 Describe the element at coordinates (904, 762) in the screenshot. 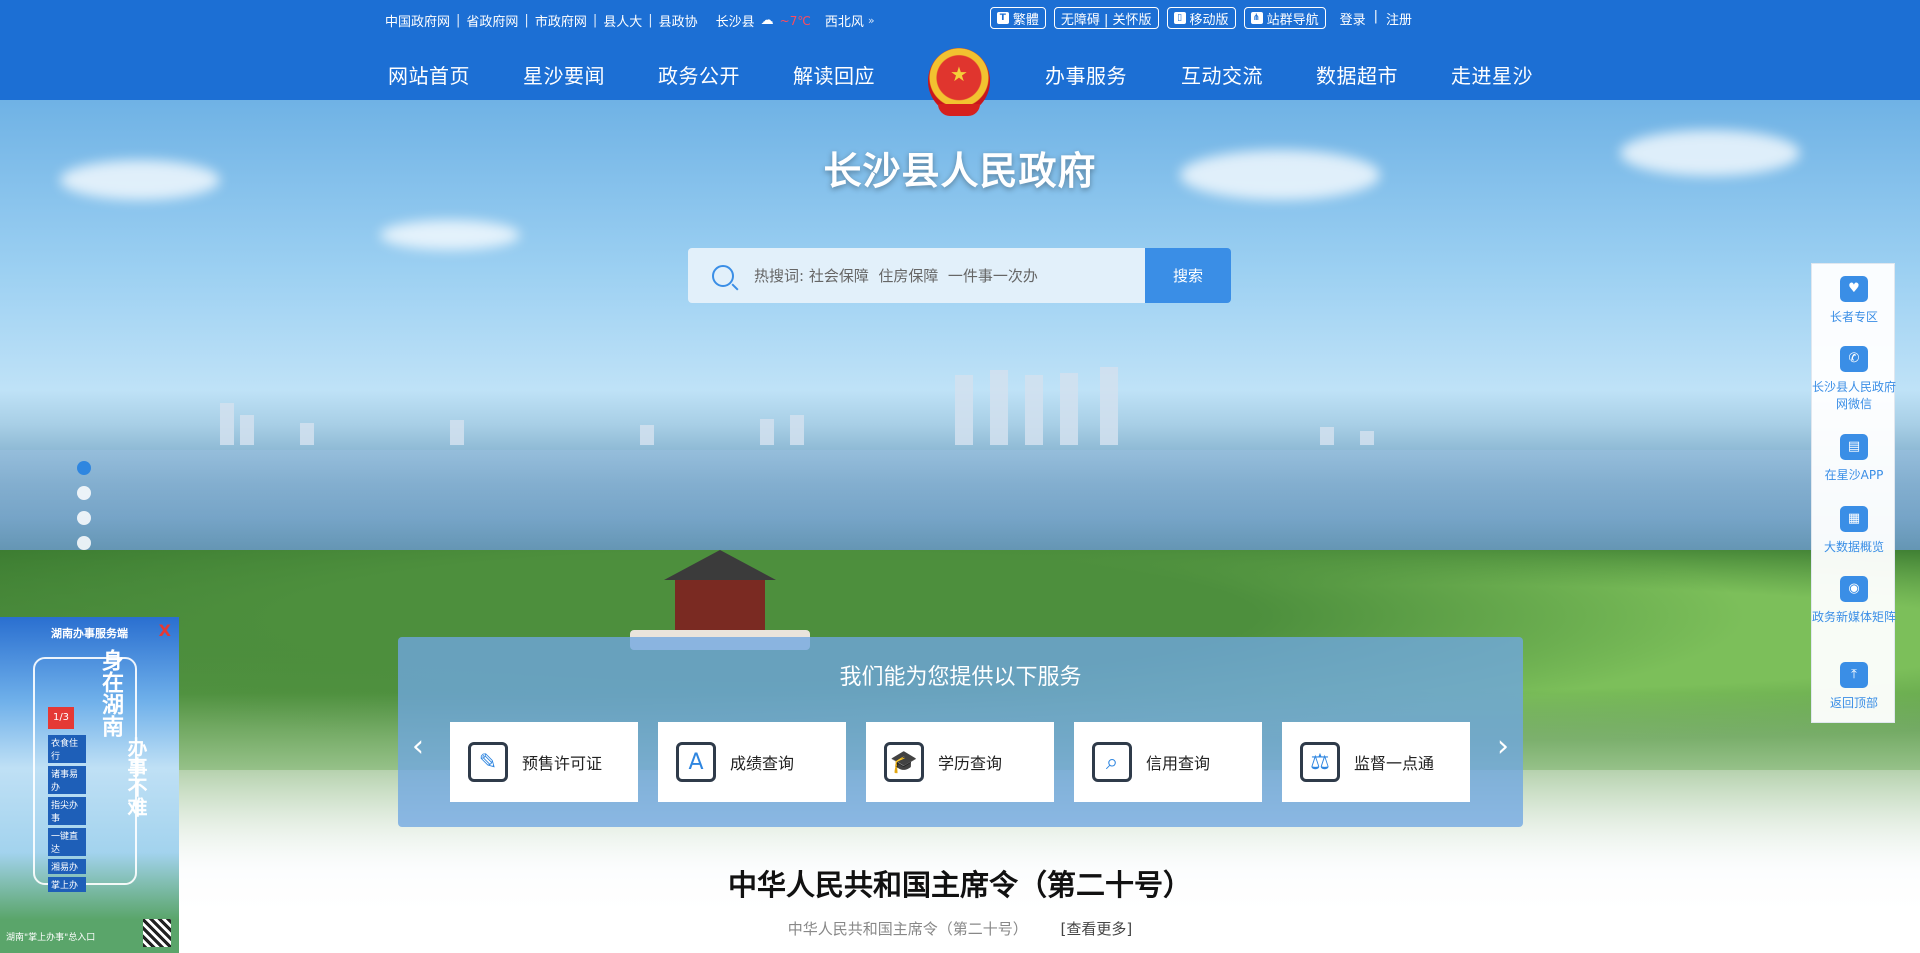

I see `graduation-cap-icon: 🎓` at that location.